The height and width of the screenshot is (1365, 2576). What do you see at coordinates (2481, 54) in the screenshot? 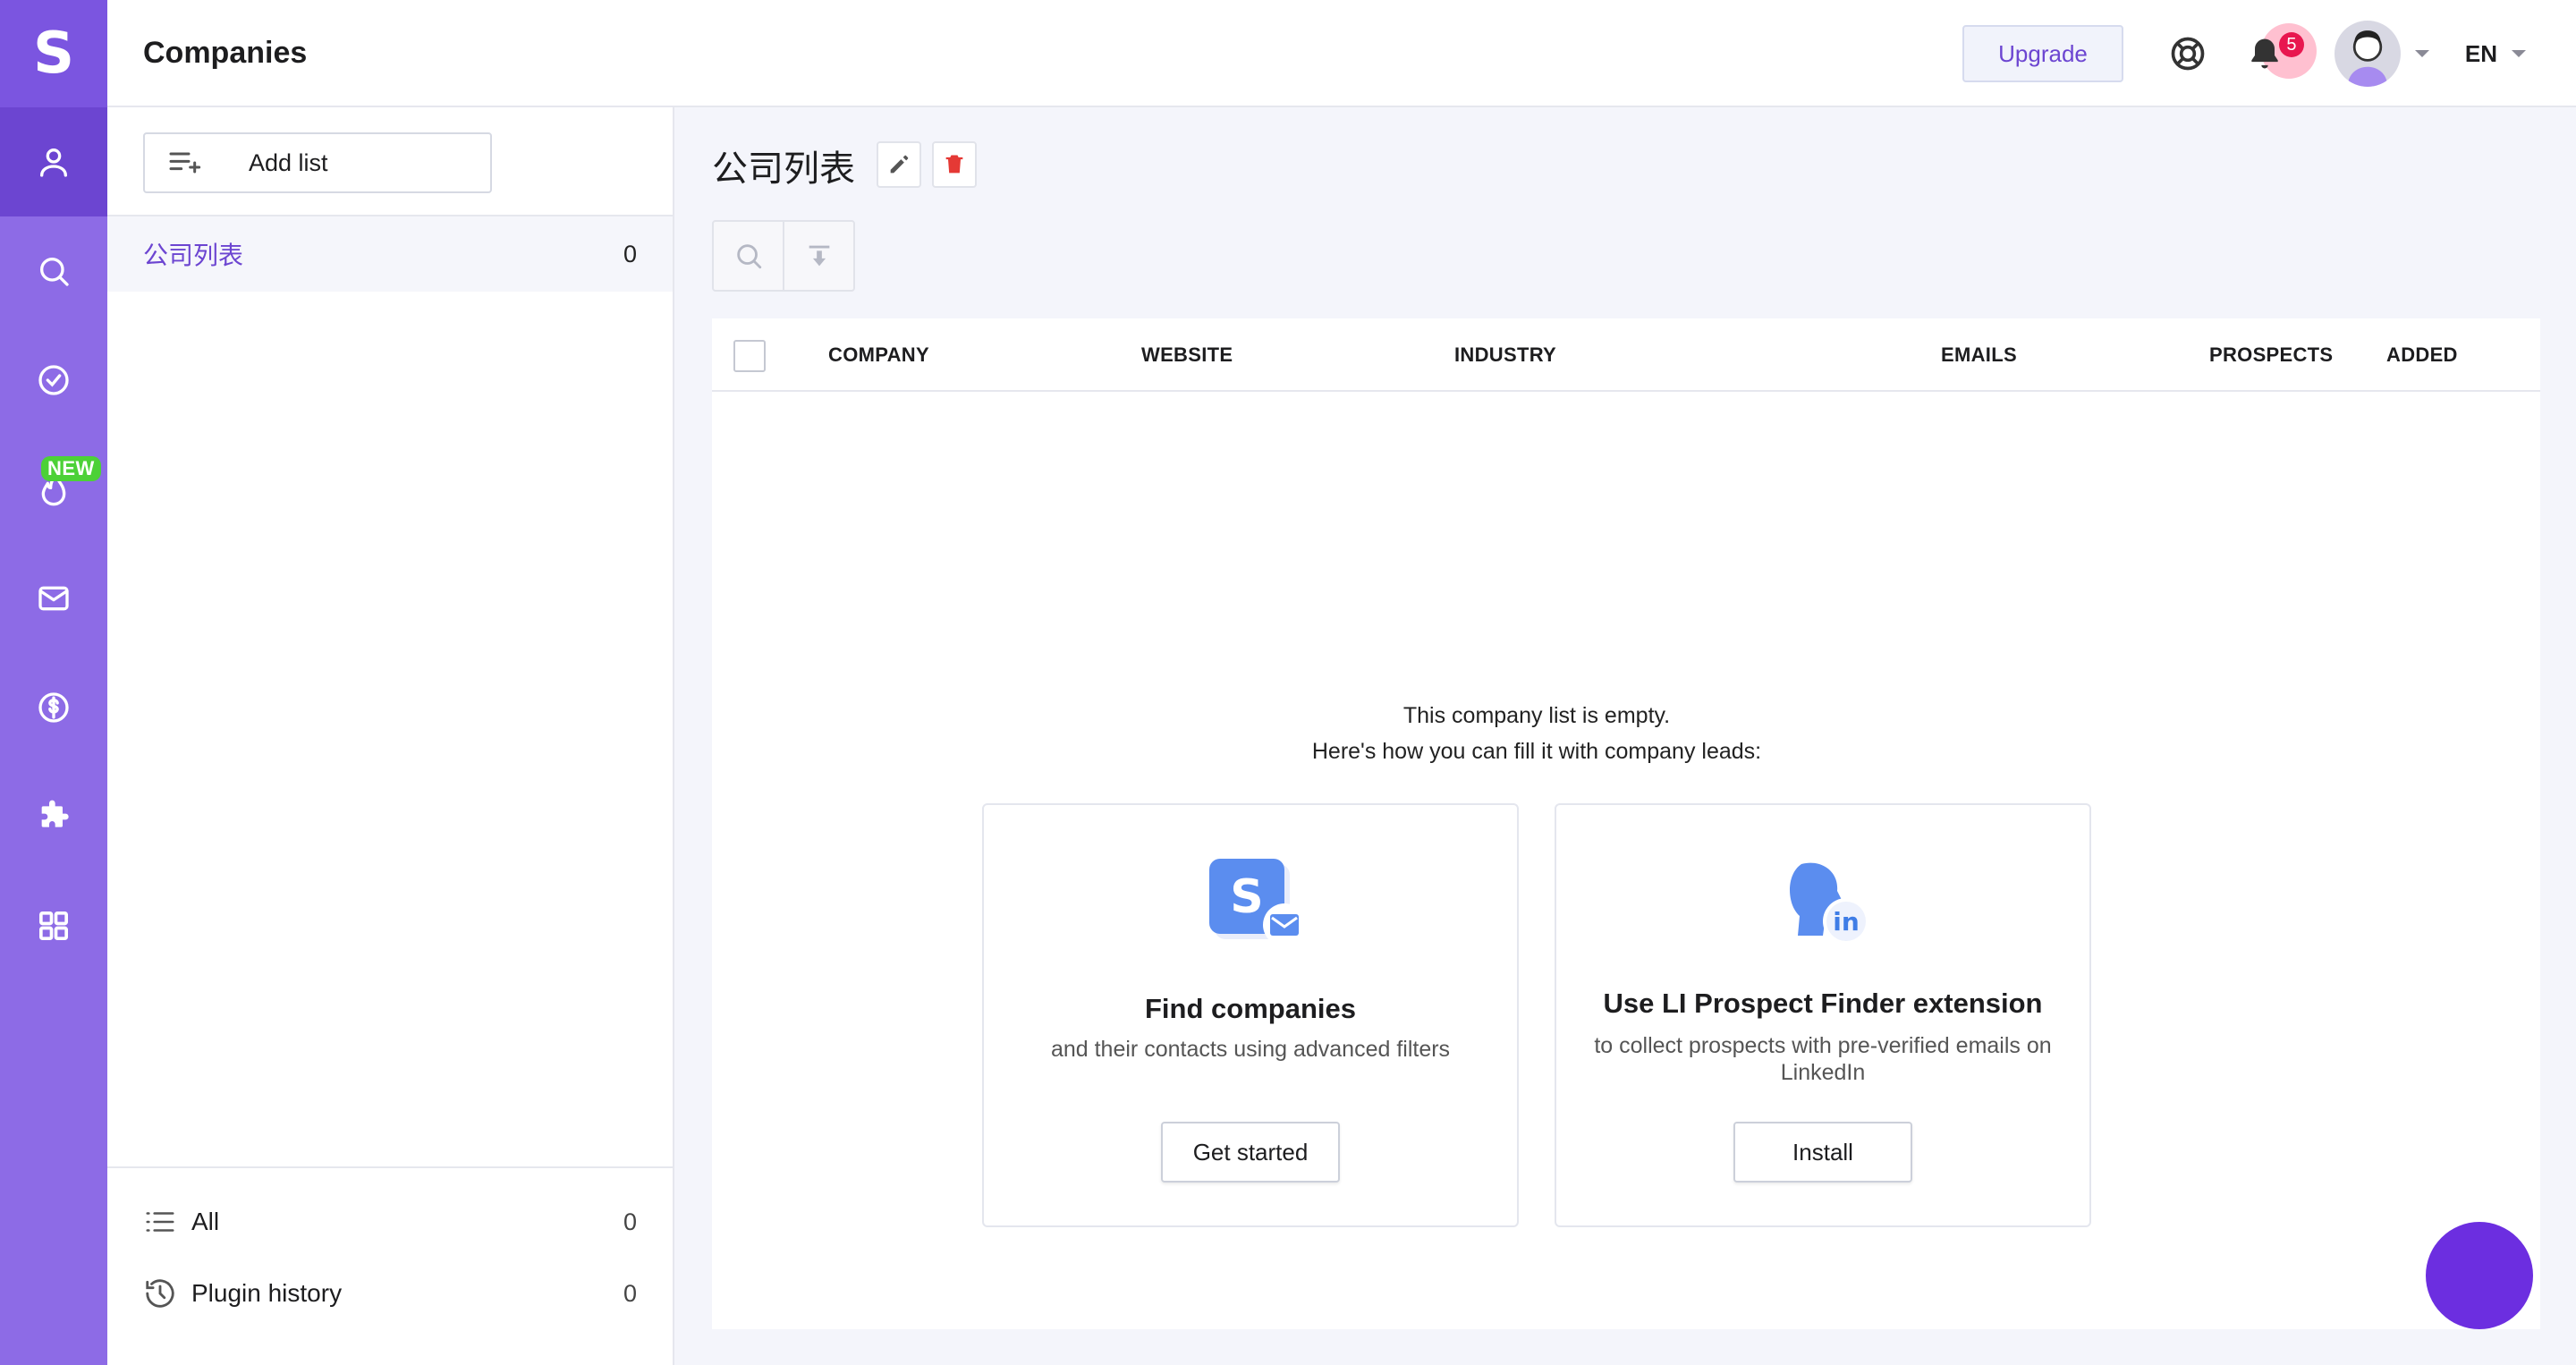
I see `language-selector: EN` at bounding box center [2481, 54].